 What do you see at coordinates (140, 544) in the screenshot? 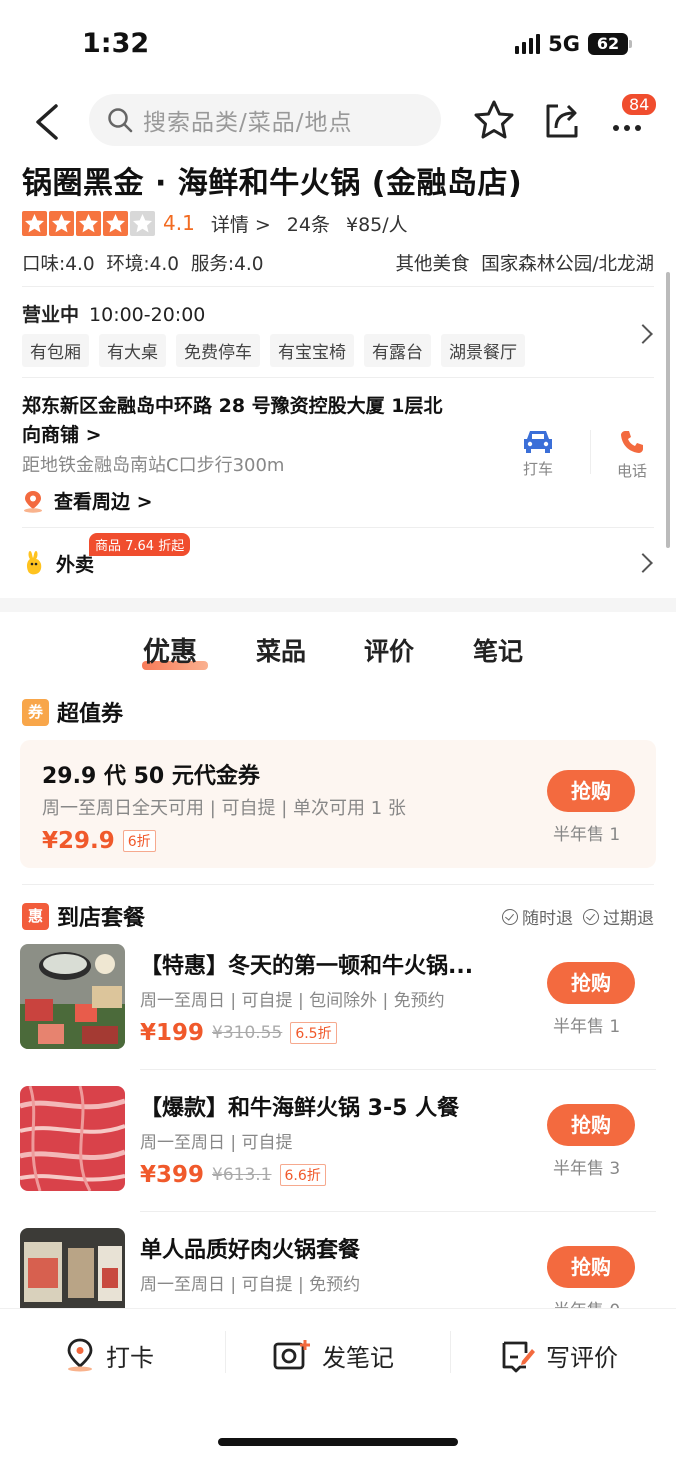
I see `delivery-promo-badge: 商品 7.64 折起` at bounding box center [140, 544].